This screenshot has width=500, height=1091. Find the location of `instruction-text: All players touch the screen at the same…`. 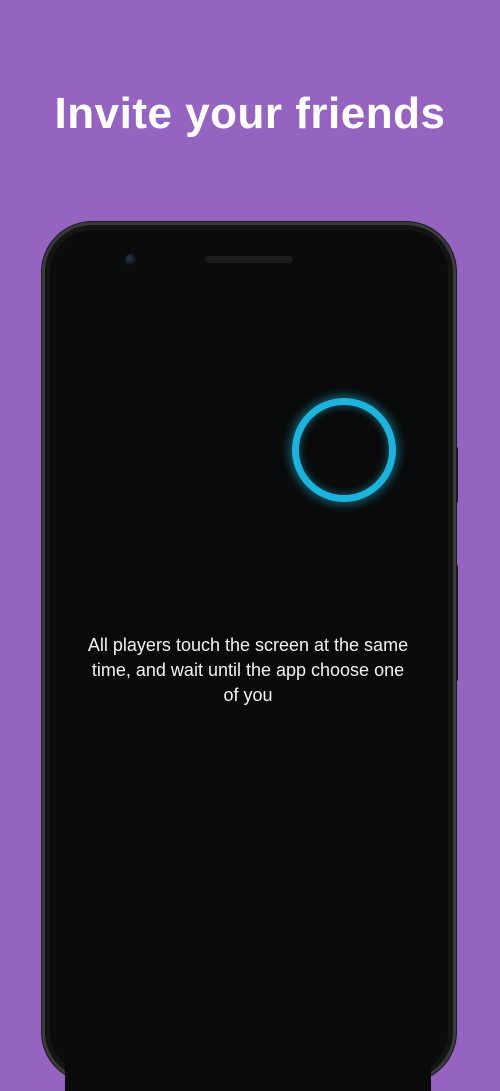

instruction-text: All players touch the screen at the same… is located at coordinates (248, 670).